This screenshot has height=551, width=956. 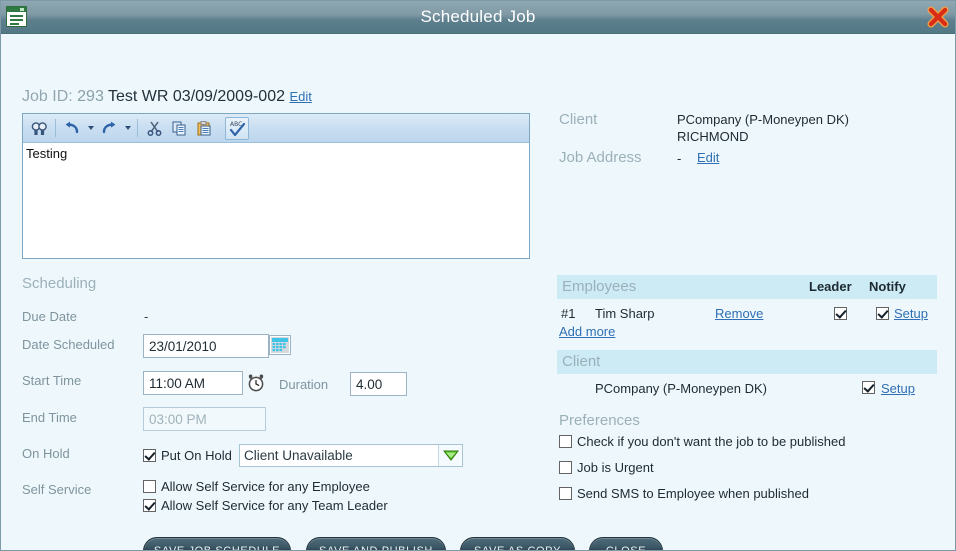 What do you see at coordinates (237, 128) in the screenshot?
I see `spellcheck-icon: ABC` at bounding box center [237, 128].